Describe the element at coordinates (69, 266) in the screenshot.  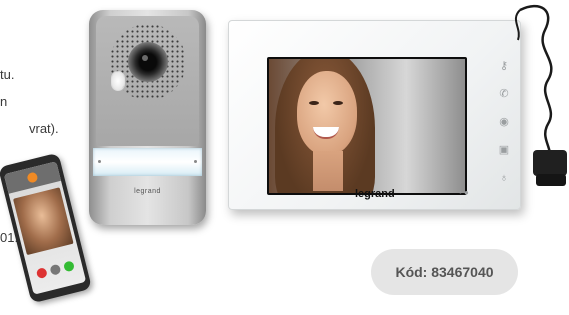
I see `answer-icon` at that location.